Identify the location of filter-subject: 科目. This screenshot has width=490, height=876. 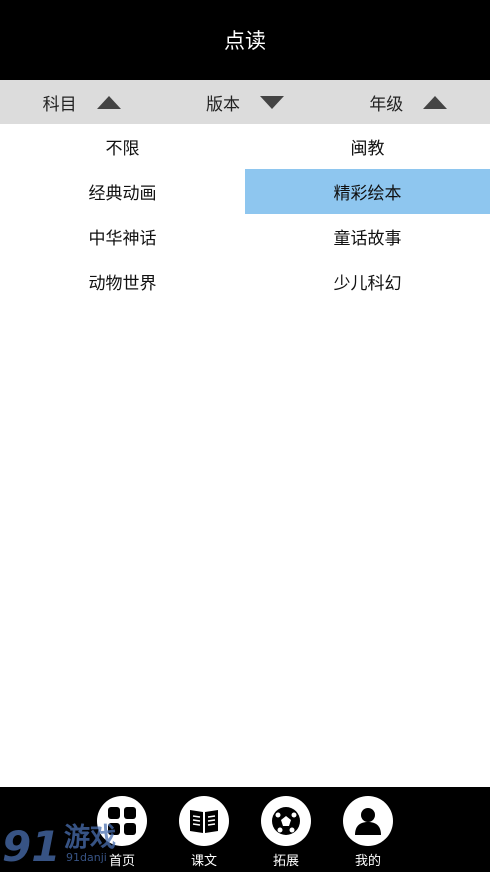
(81, 102).